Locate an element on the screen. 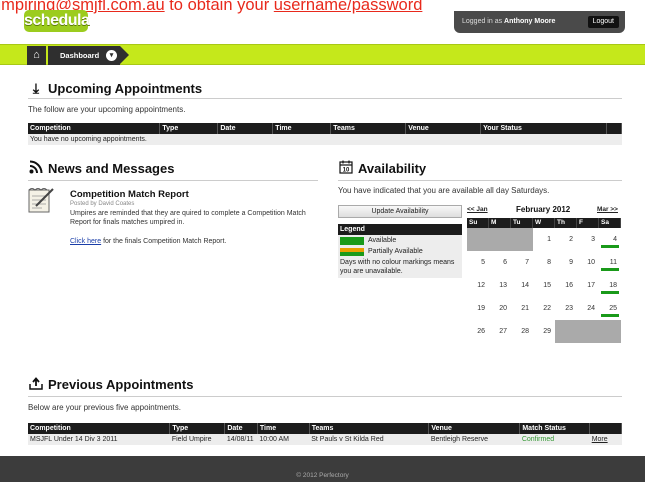 The image size is (645, 482). calendar-day: 16 is located at coordinates (566, 285).